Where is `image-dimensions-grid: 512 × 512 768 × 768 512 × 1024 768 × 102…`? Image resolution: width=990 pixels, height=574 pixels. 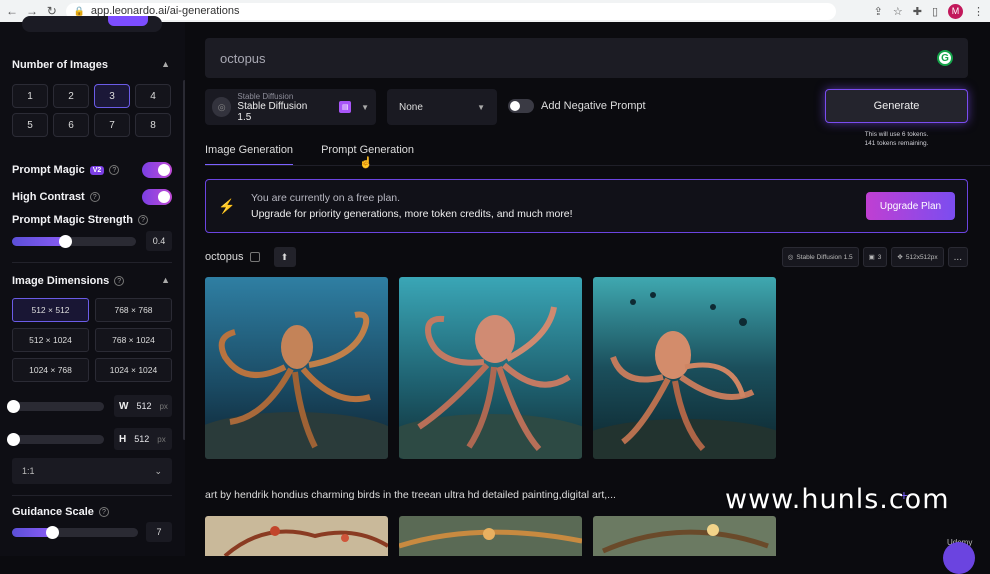
image-dimensions-grid: 512 × 512 768 × 768 512 × 1024 768 × 102… is located at coordinates (92, 340).